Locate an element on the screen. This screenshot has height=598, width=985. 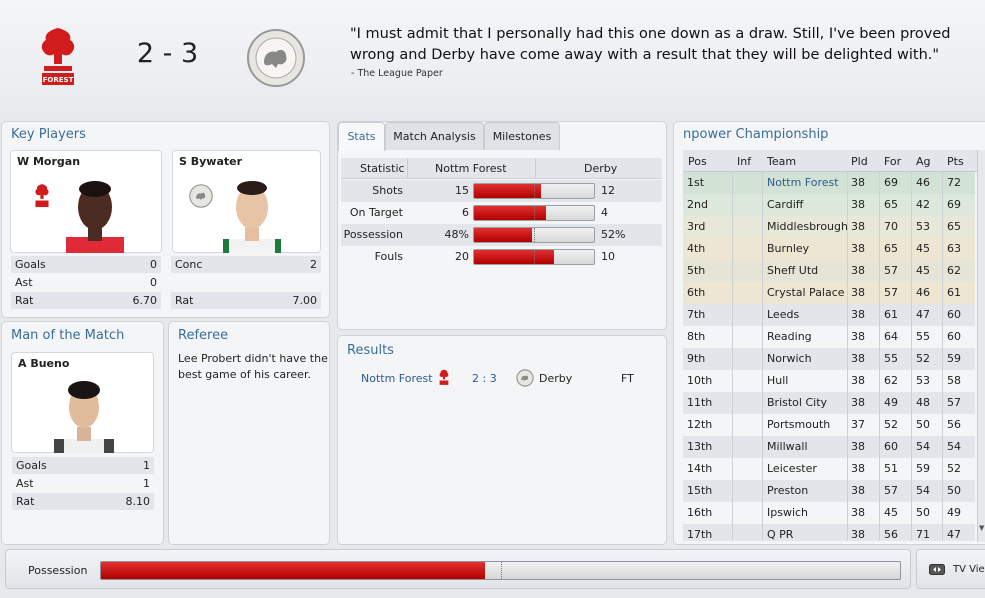
league-table-row: 13th Millwall 38 60 54 54 is located at coordinates (829, 447).